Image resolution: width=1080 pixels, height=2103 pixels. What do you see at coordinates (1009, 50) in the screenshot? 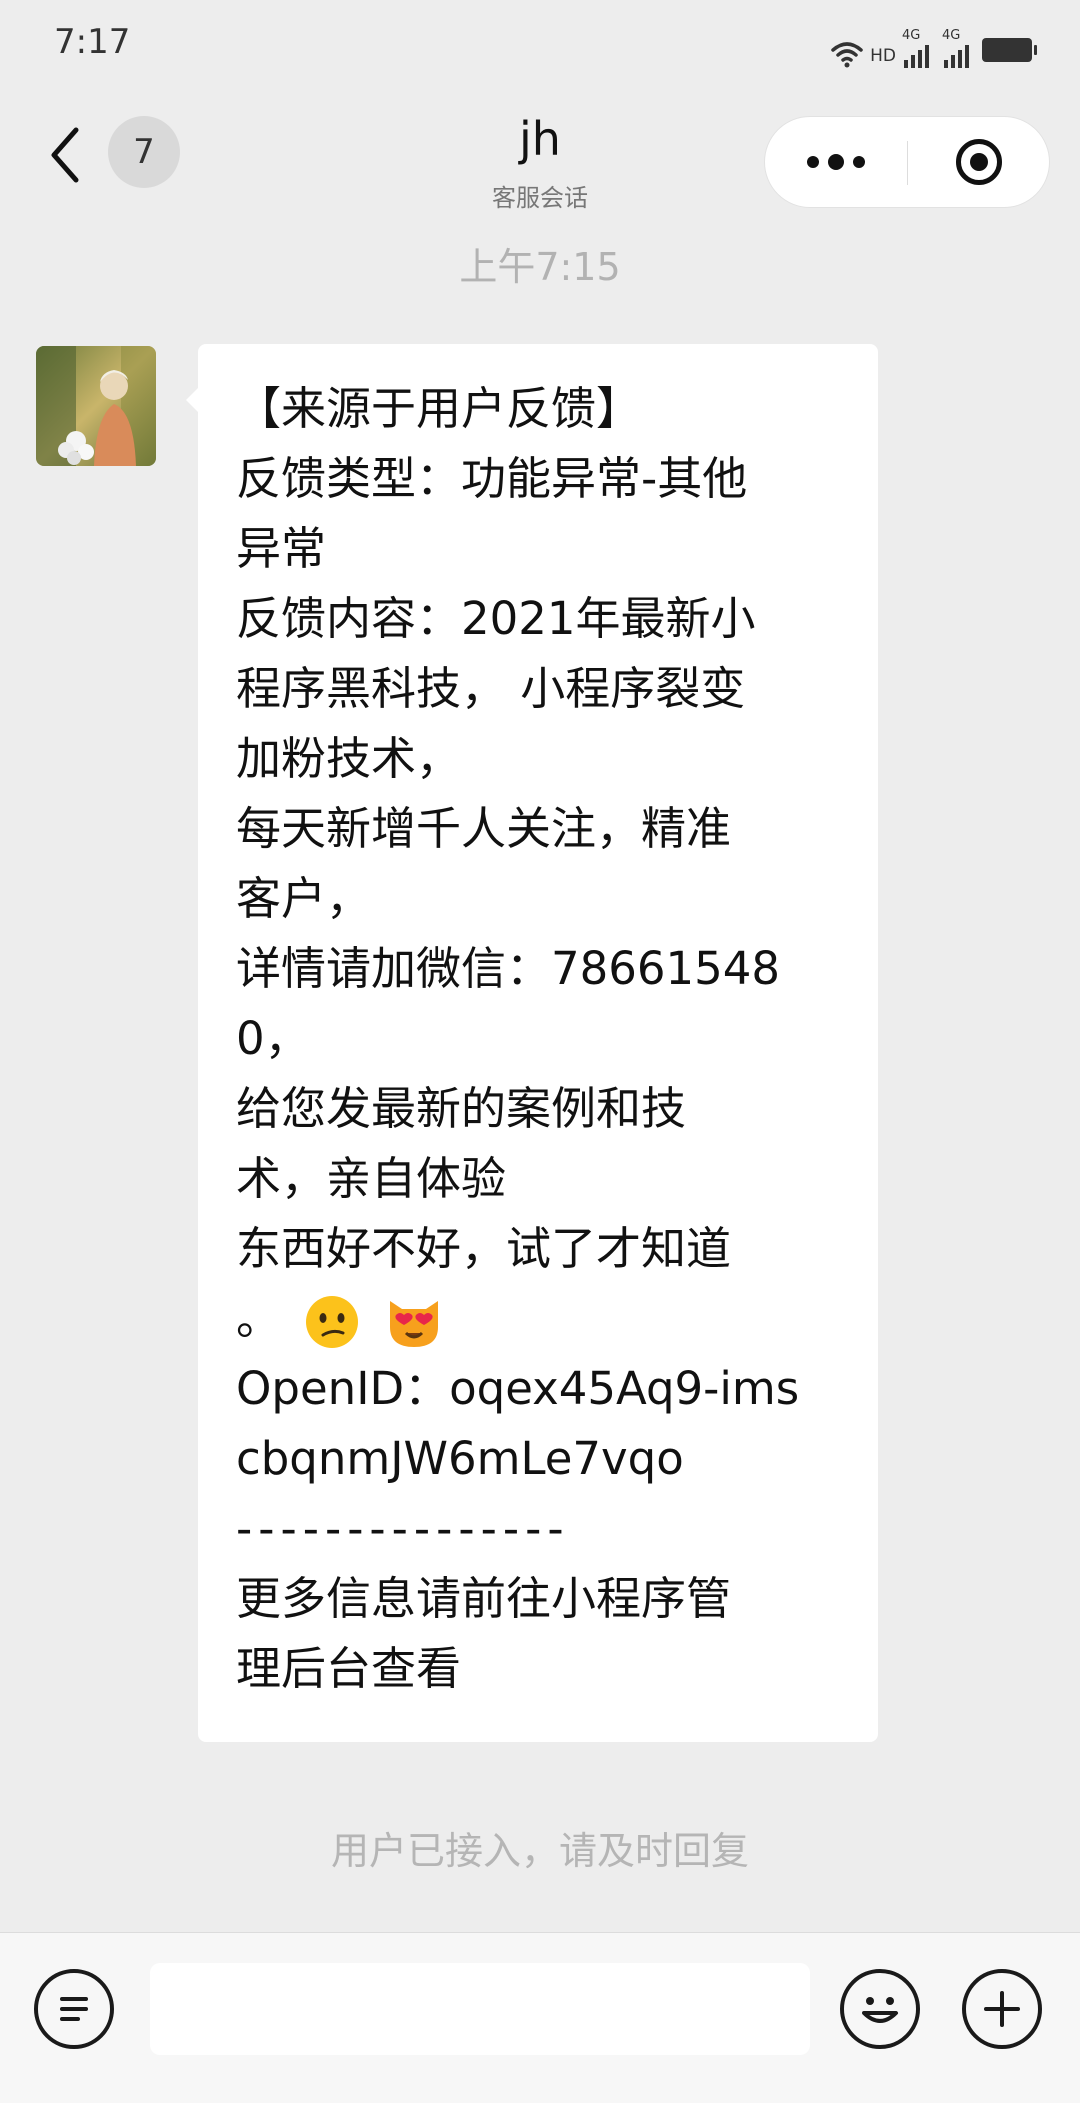
I see `battery-icon` at bounding box center [1009, 50].